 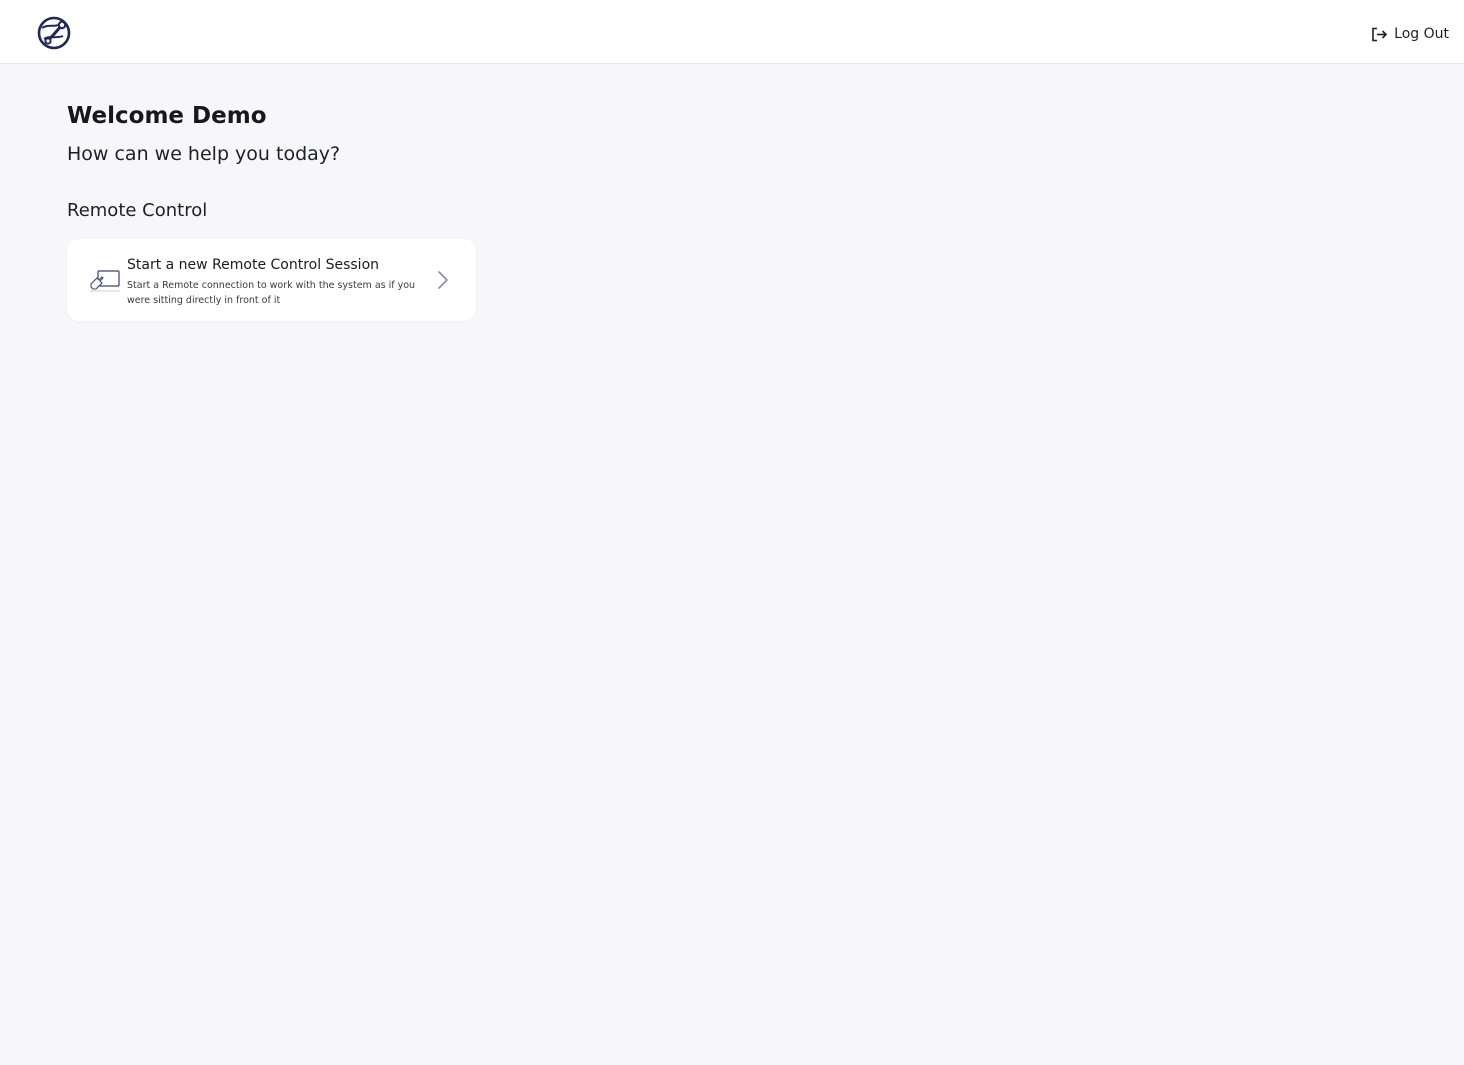 I want to click on section-title-remote-control: Remote Control, so click(x=137, y=210).